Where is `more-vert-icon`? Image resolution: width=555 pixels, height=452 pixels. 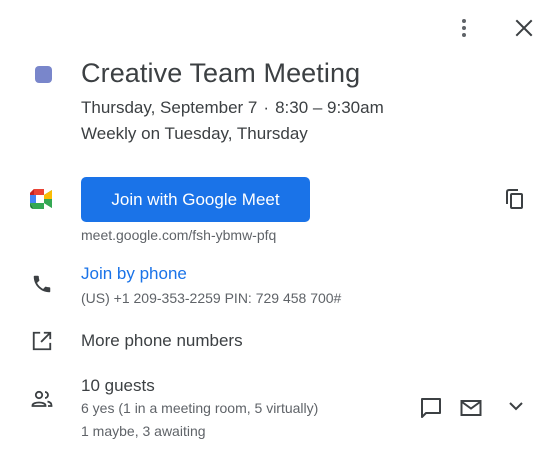
more-vert-icon is located at coordinates (464, 28).